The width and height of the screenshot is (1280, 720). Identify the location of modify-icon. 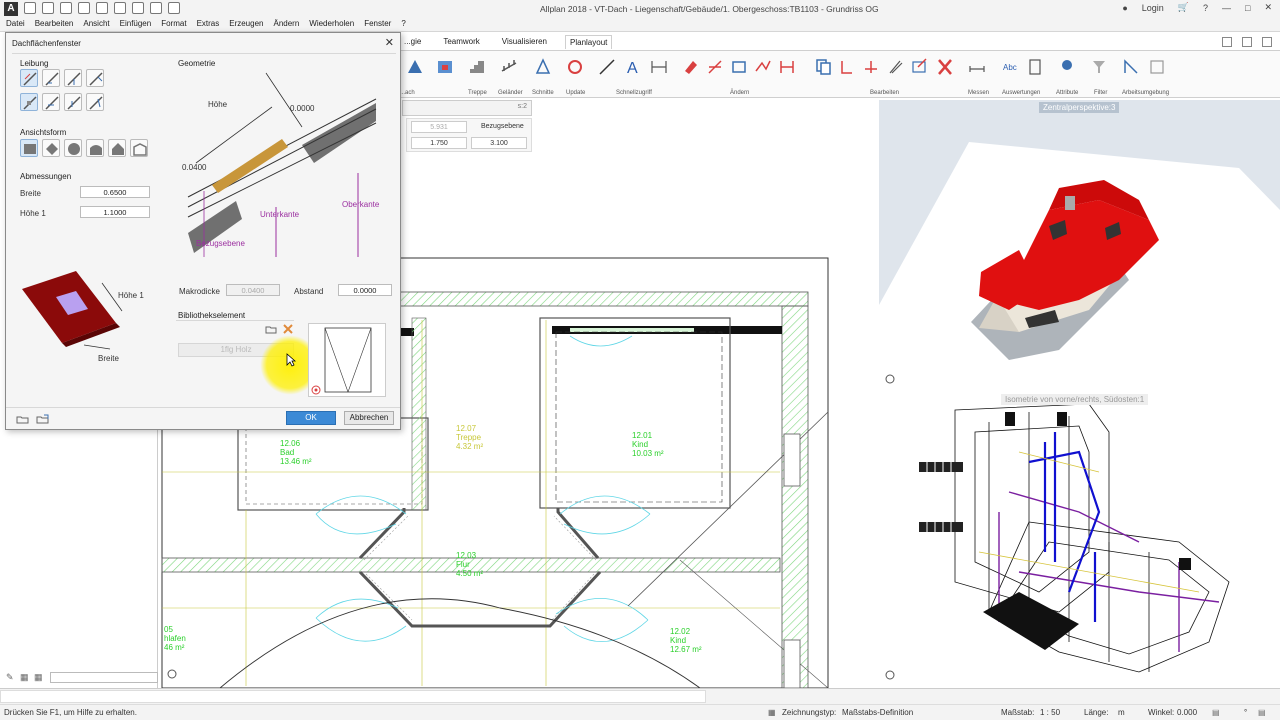
(715, 67).